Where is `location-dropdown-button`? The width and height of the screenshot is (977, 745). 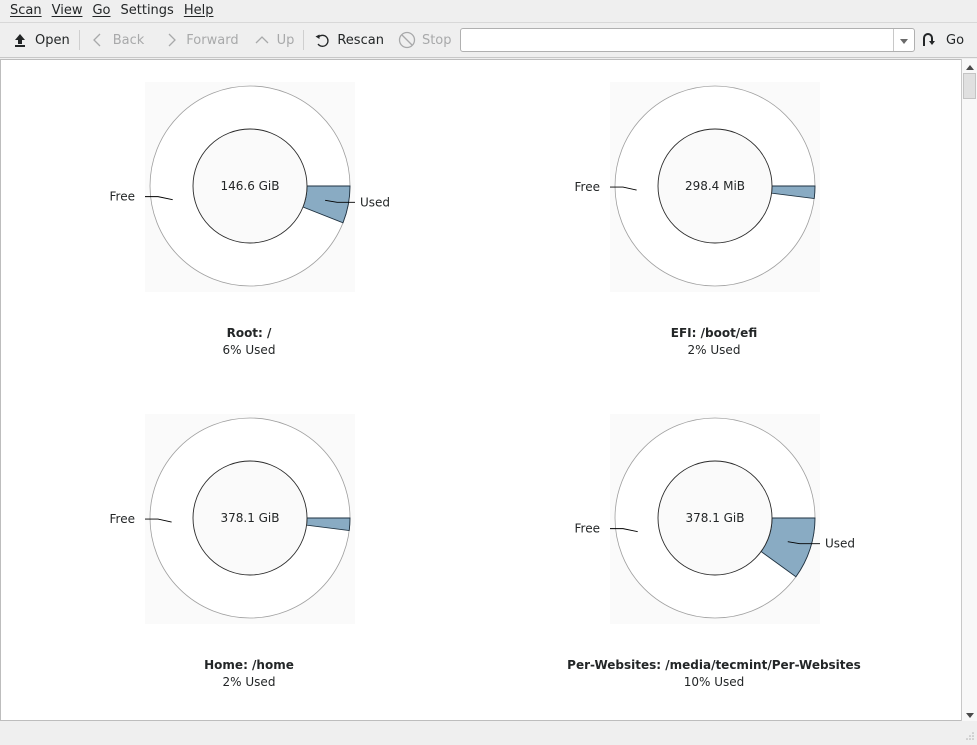 location-dropdown-button is located at coordinates (903, 40).